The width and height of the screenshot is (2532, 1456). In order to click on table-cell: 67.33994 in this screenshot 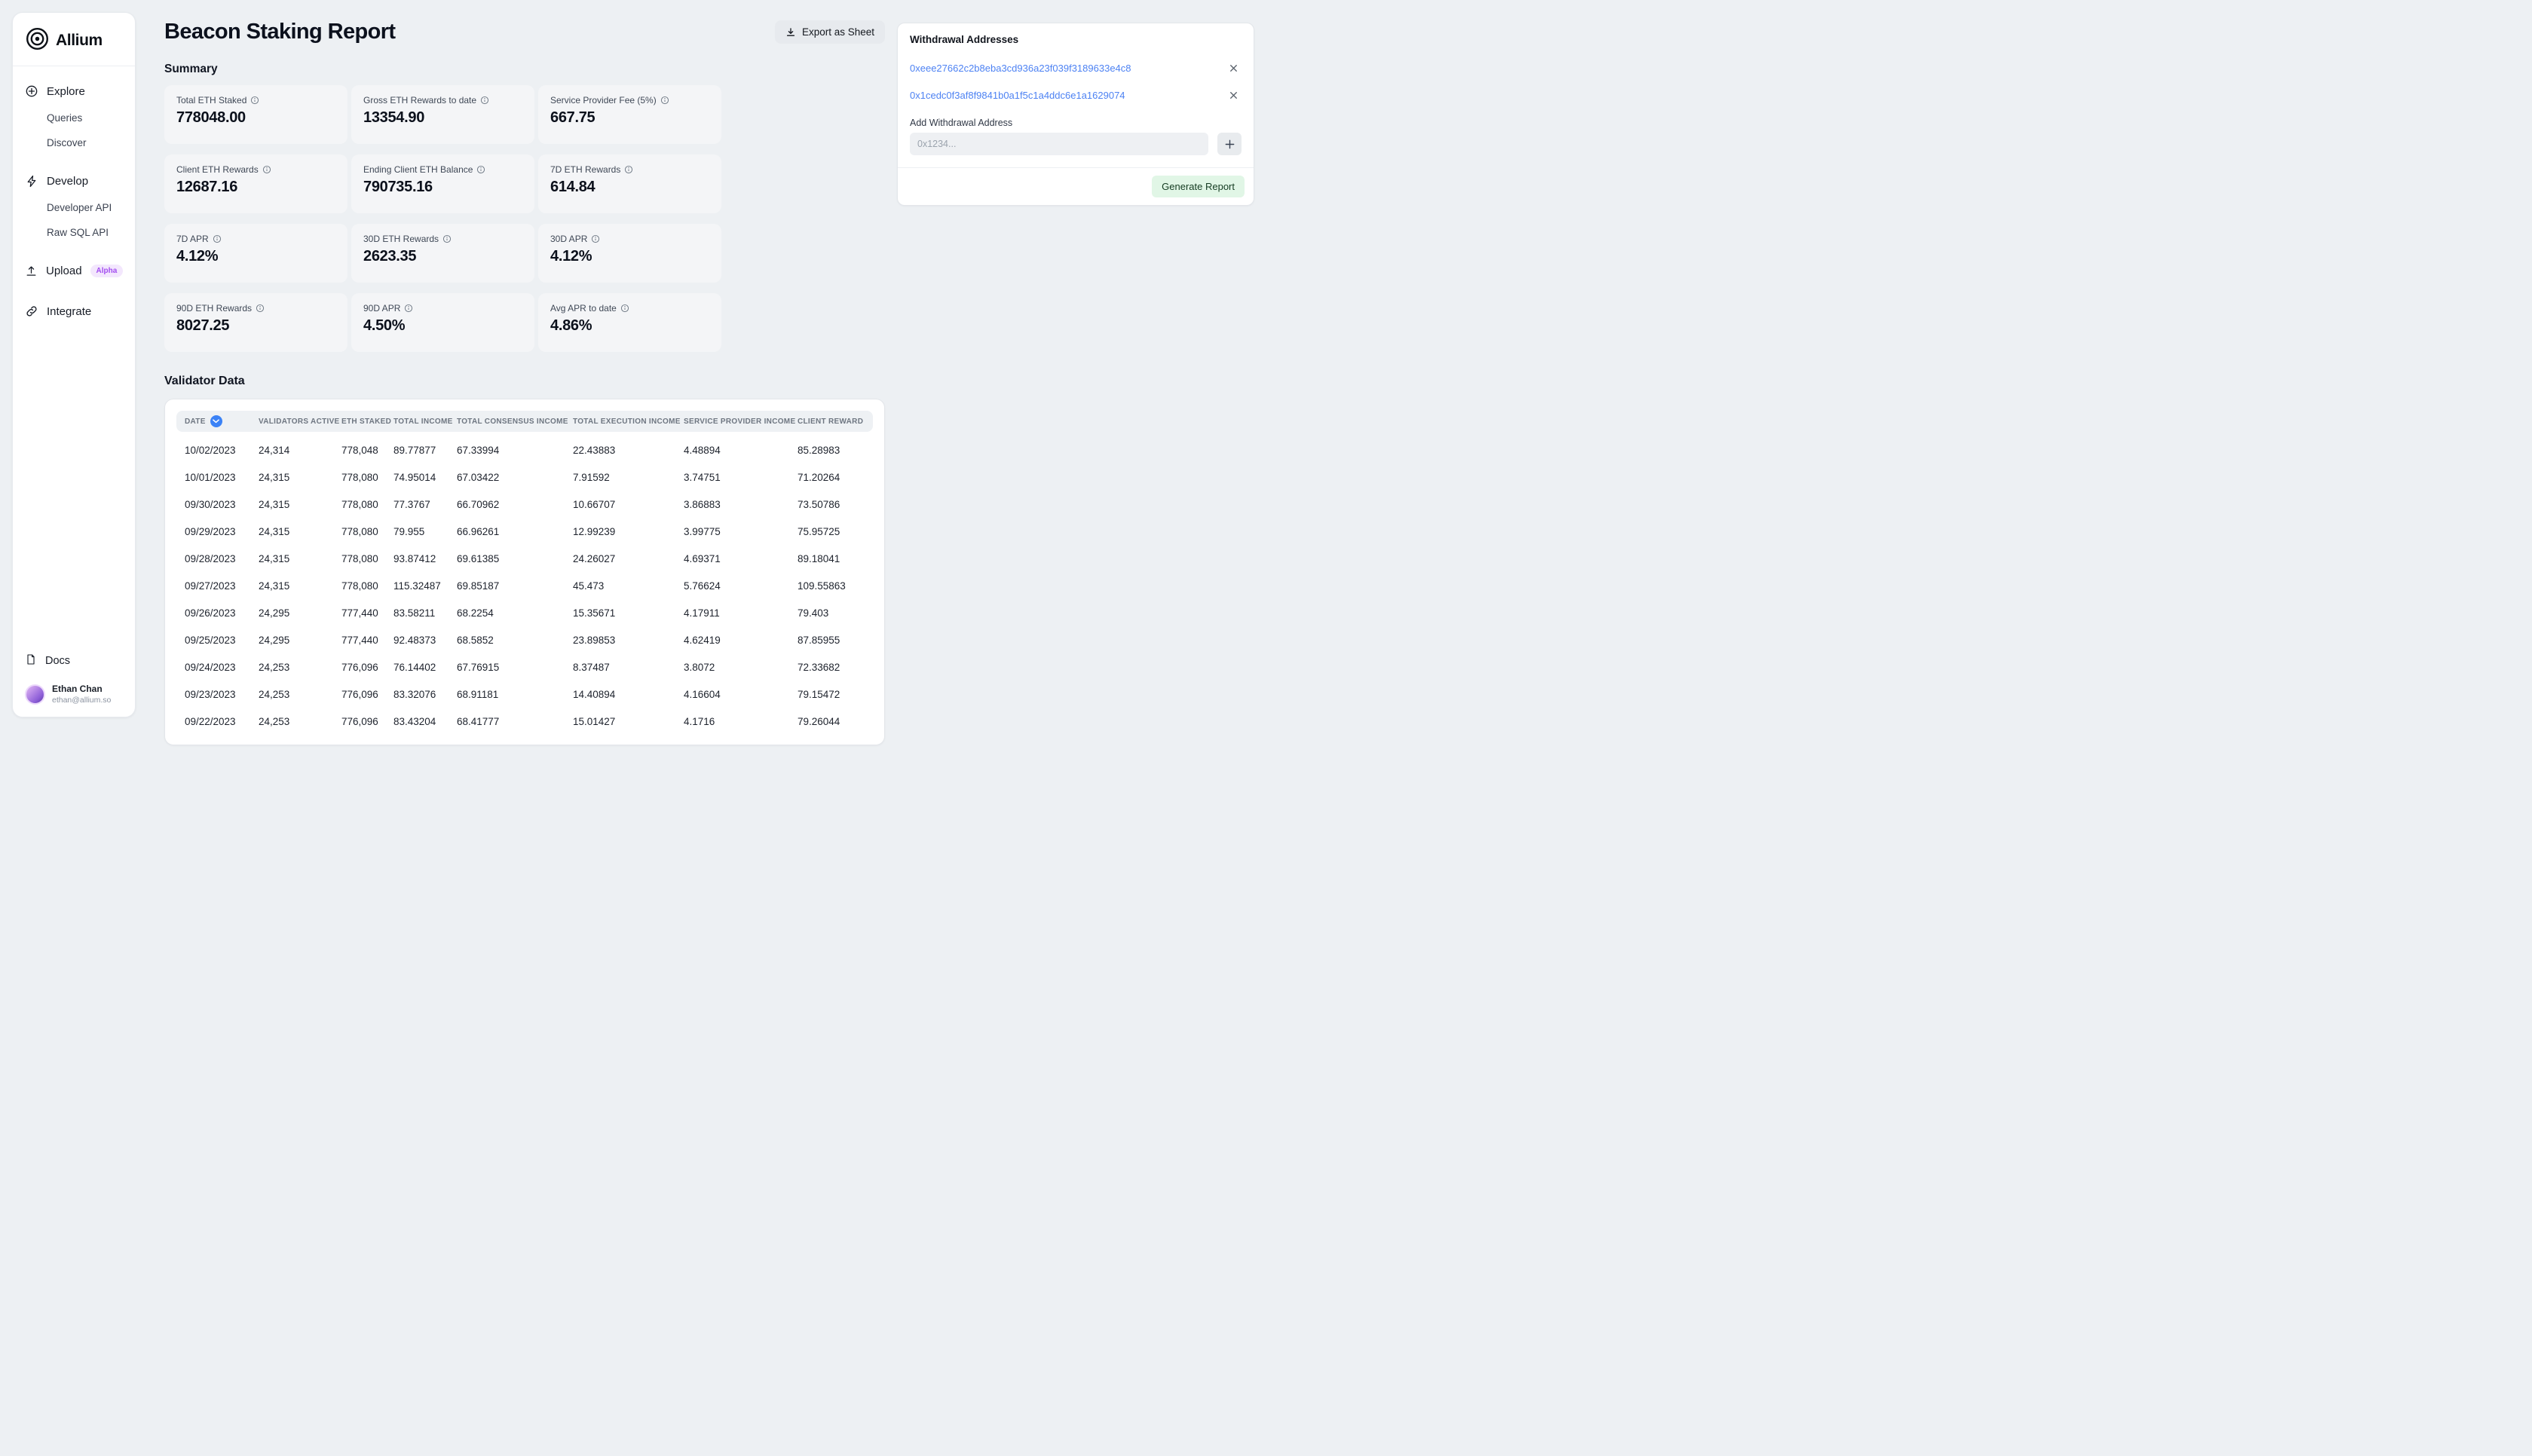, I will do `click(478, 450)`.